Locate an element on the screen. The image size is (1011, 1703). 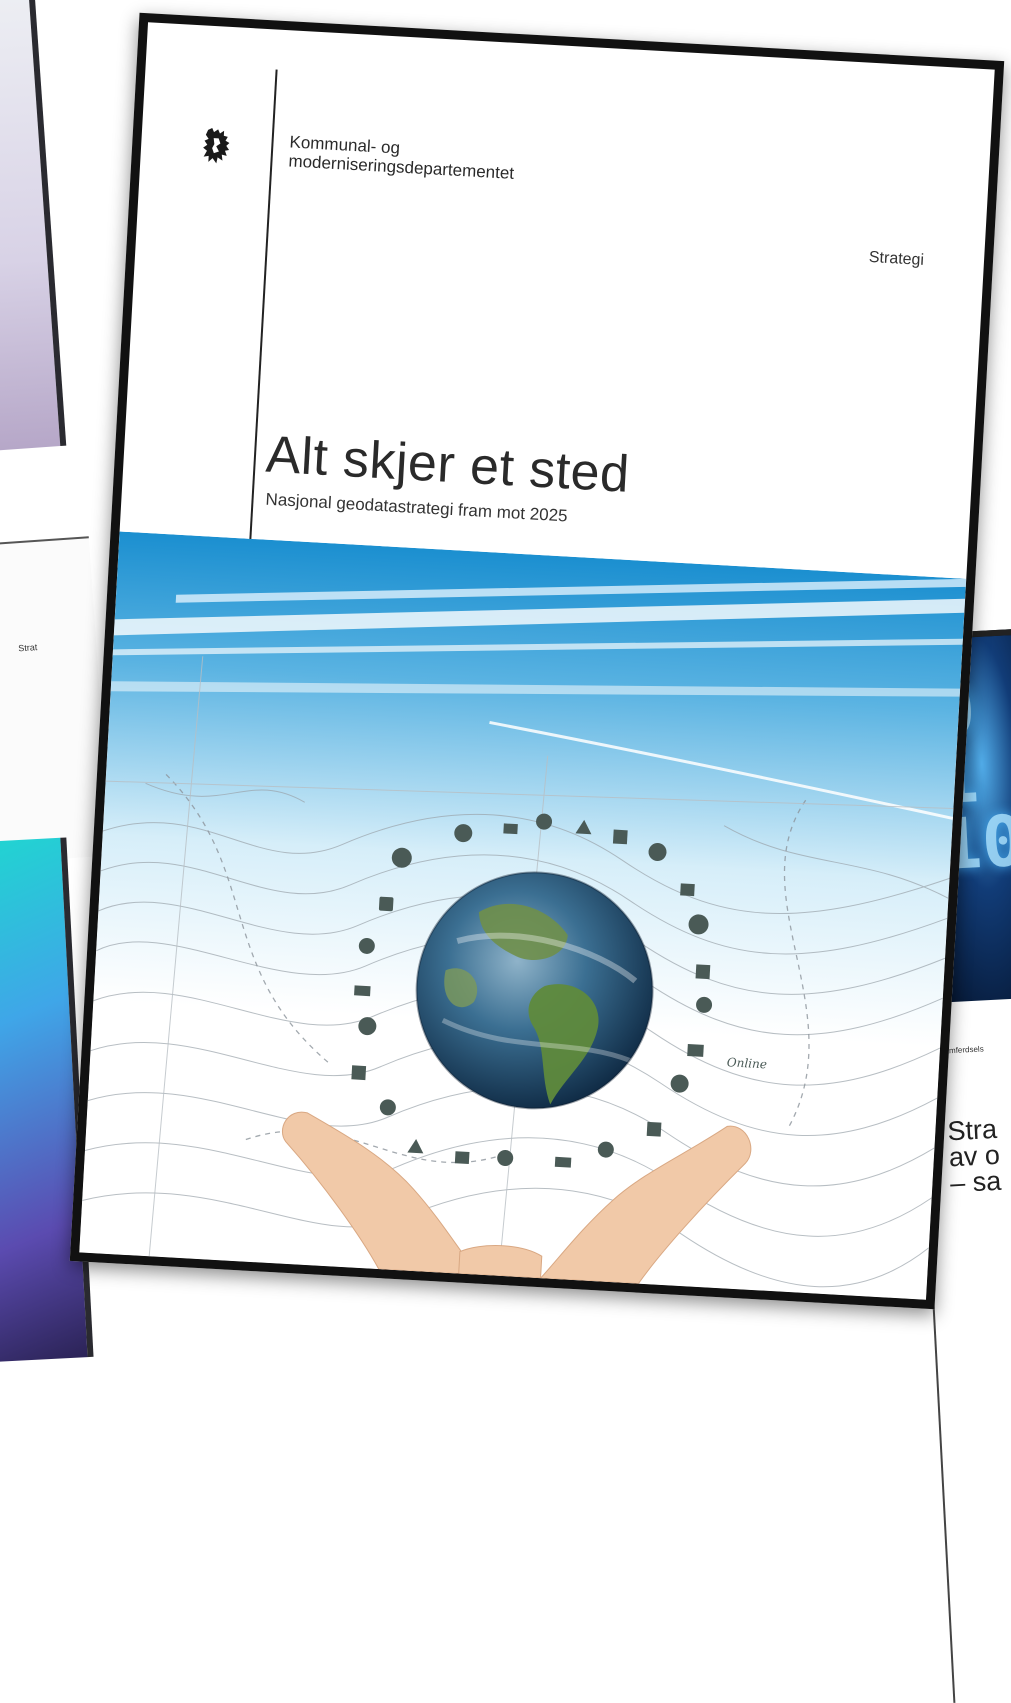
department-name: Kommunal- og moderniseringsdepartementet is located at coordinates (401, 157).